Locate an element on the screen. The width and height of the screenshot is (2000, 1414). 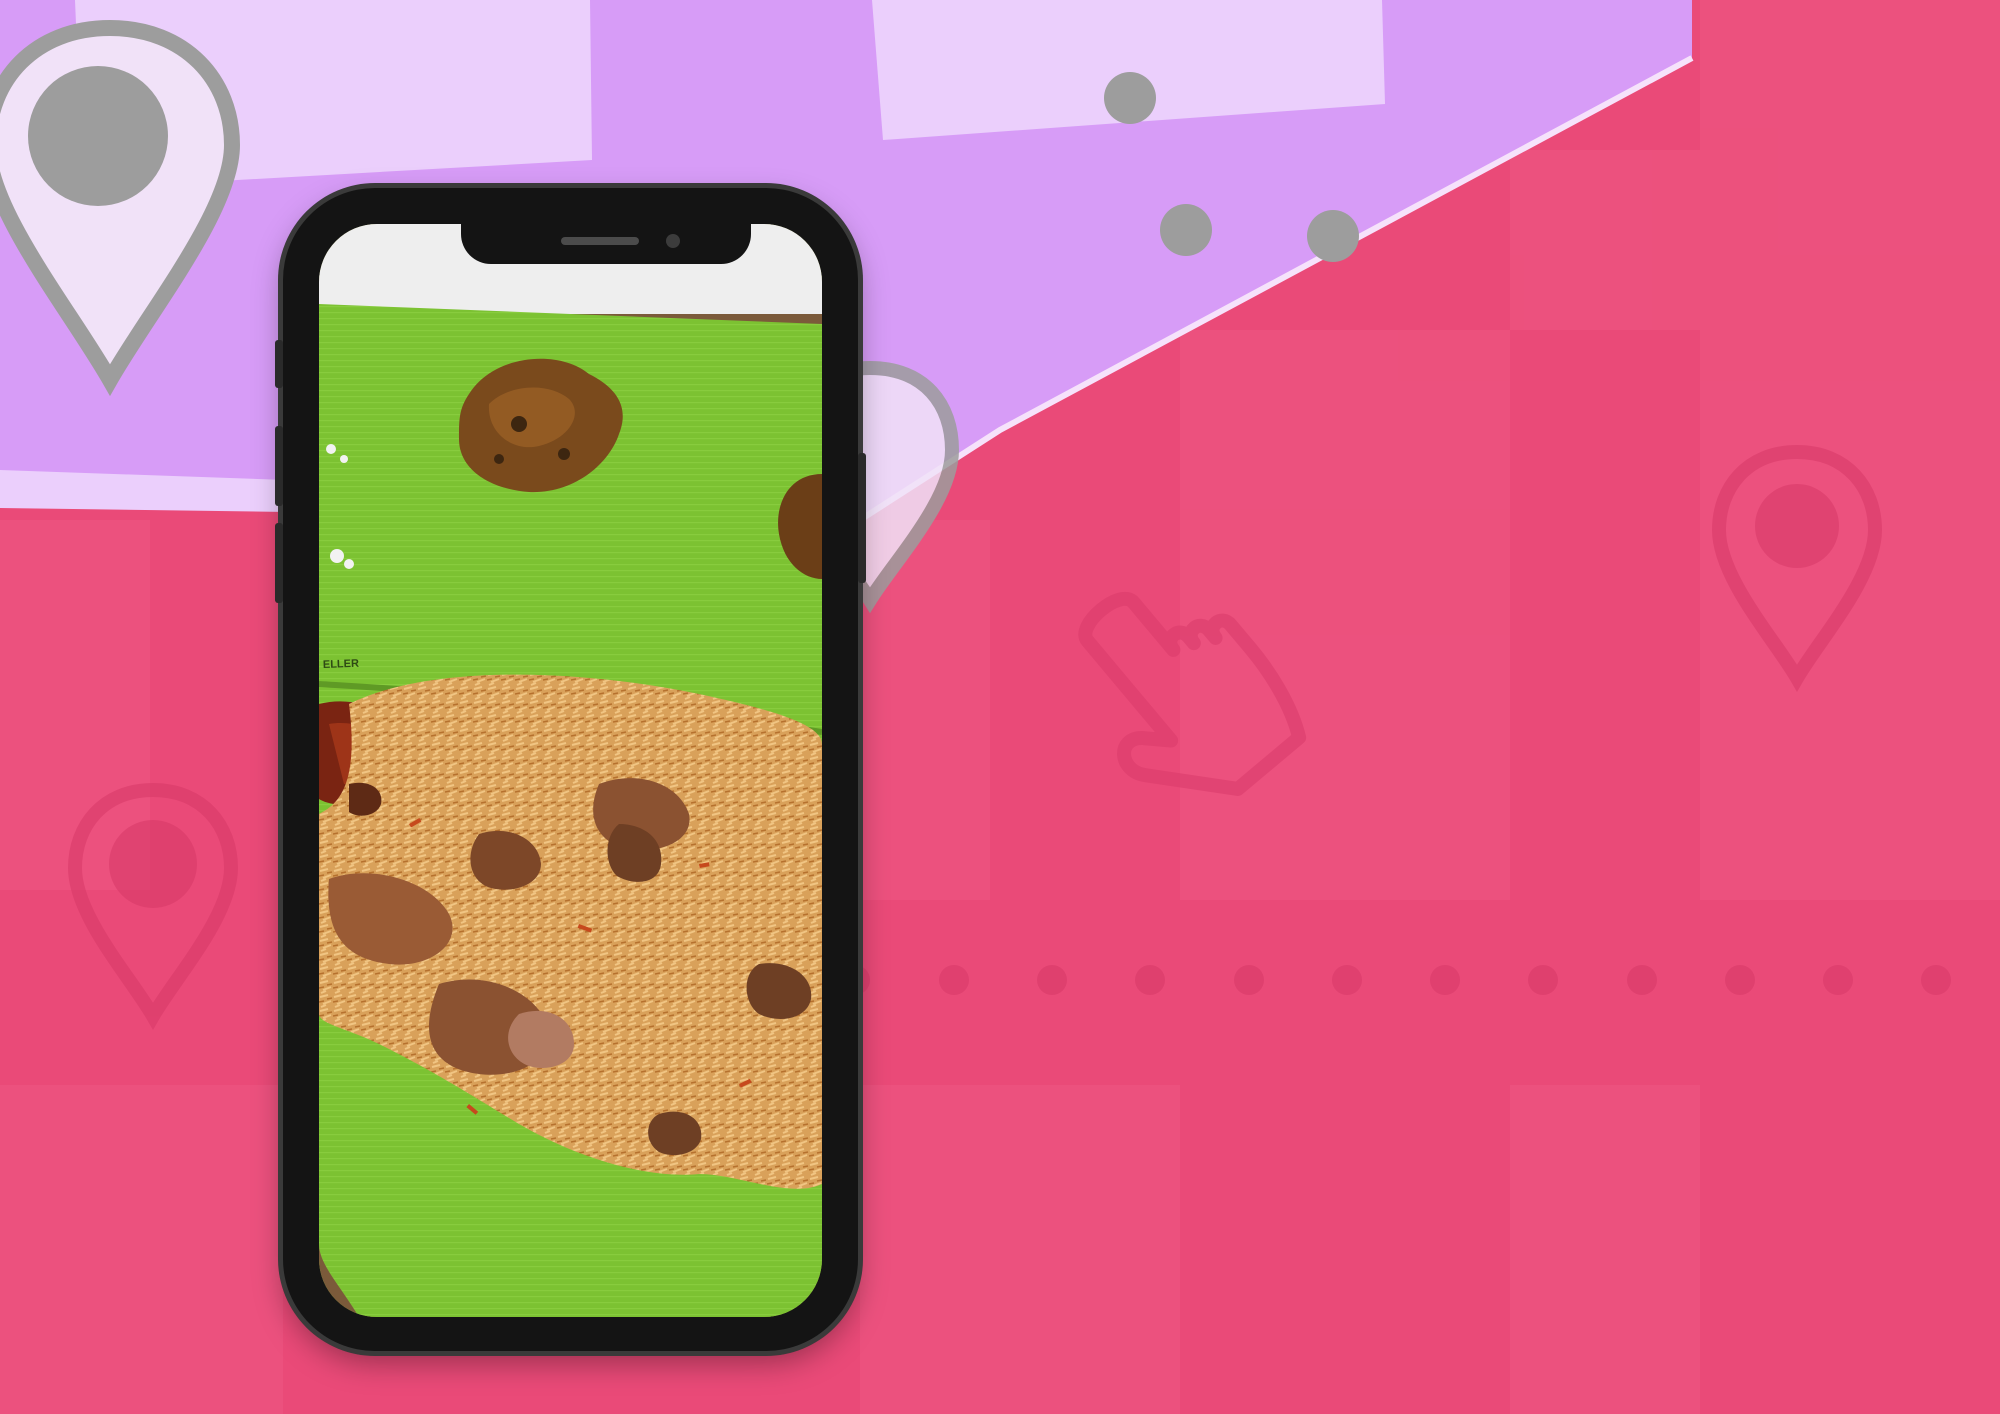
leaf-print-text: ELLER is located at coordinates (341, 664).